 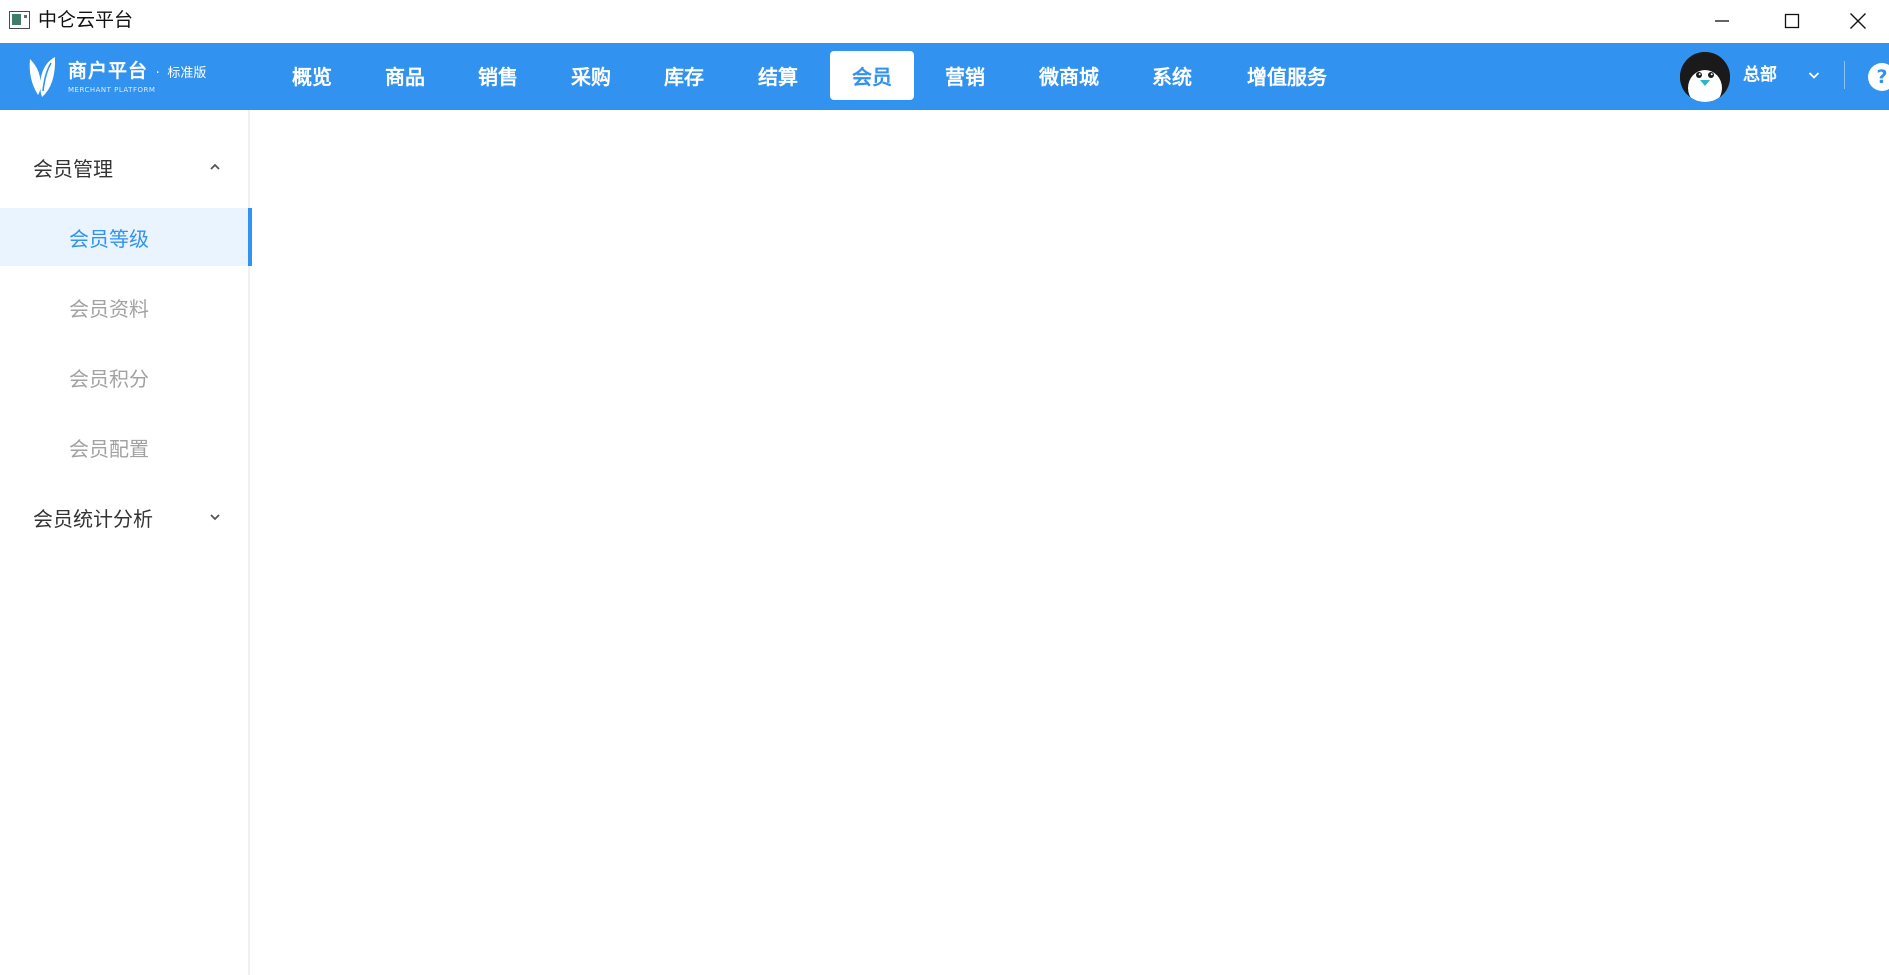 What do you see at coordinates (591, 75) in the screenshot?
I see `nav-item-purchasing: 采购` at bounding box center [591, 75].